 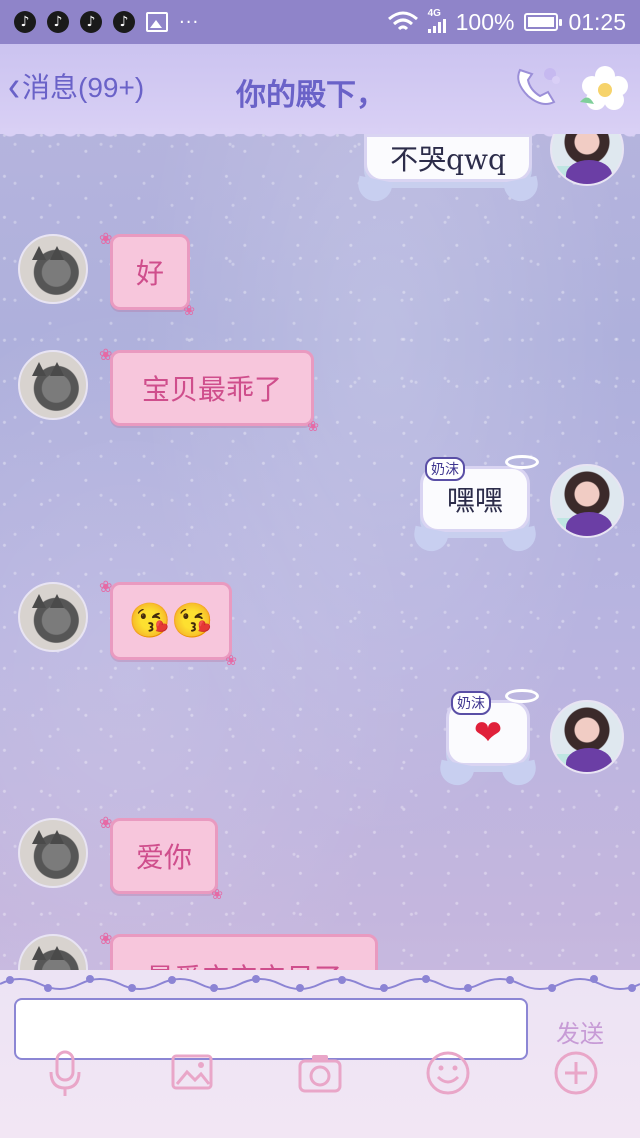 What do you see at coordinates (163, 857) in the screenshot?
I see `message-text: 爱你` at bounding box center [163, 857].